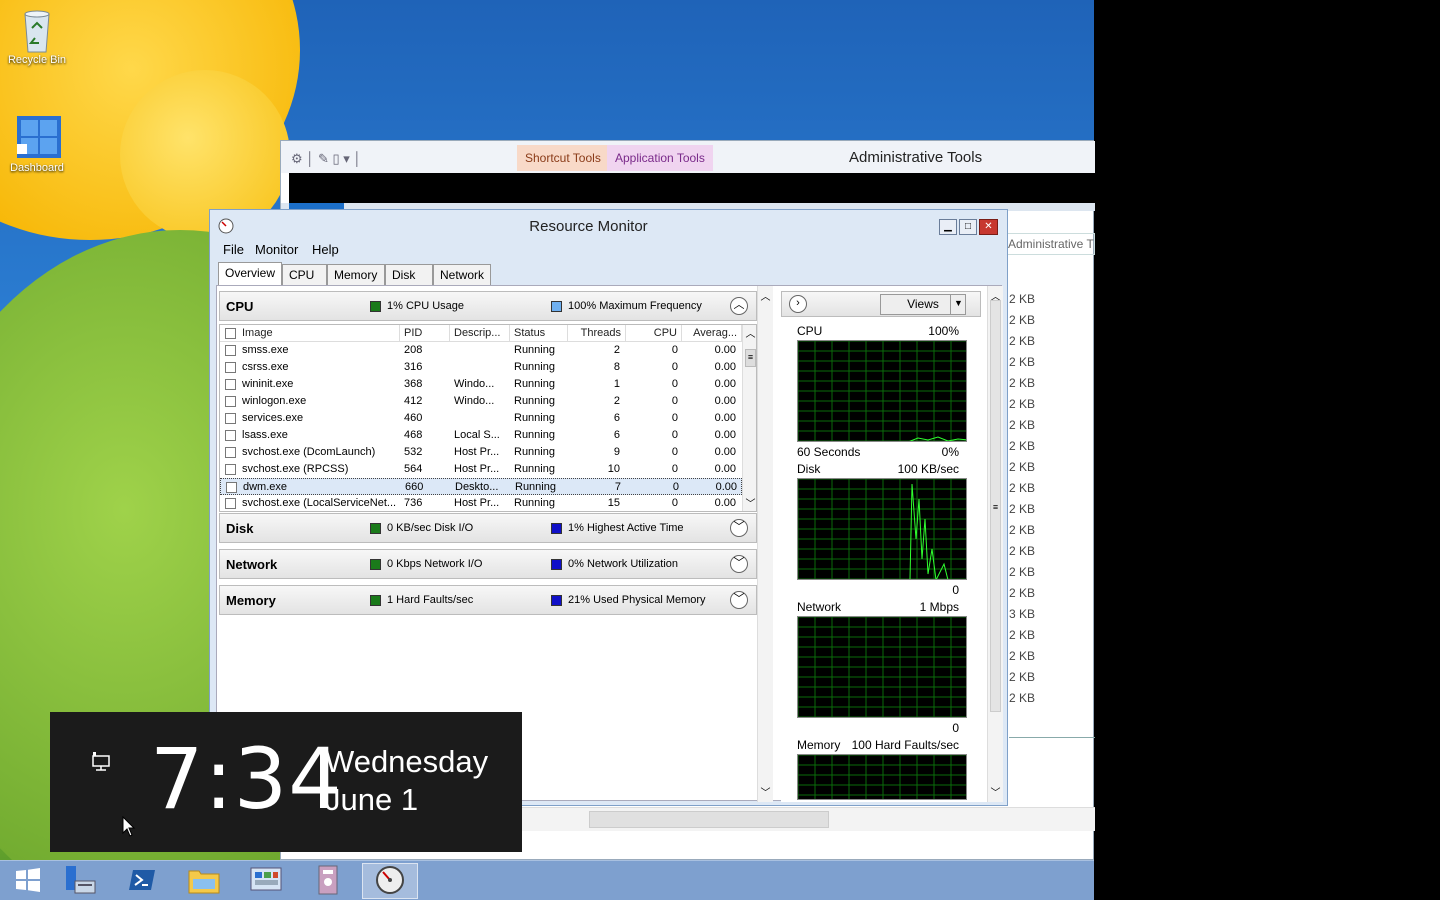 This screenshot has width=1440, height=900. I want to click on cpu-usage-label: 1% CPU Usage, so click(426, 306).